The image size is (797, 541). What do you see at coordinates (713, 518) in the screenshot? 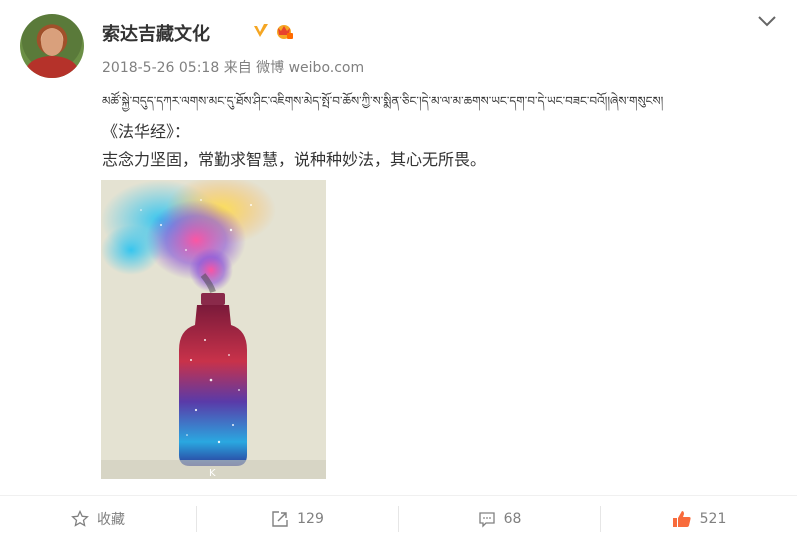
I see `like-count: 521` at bounding box center [713, 518].